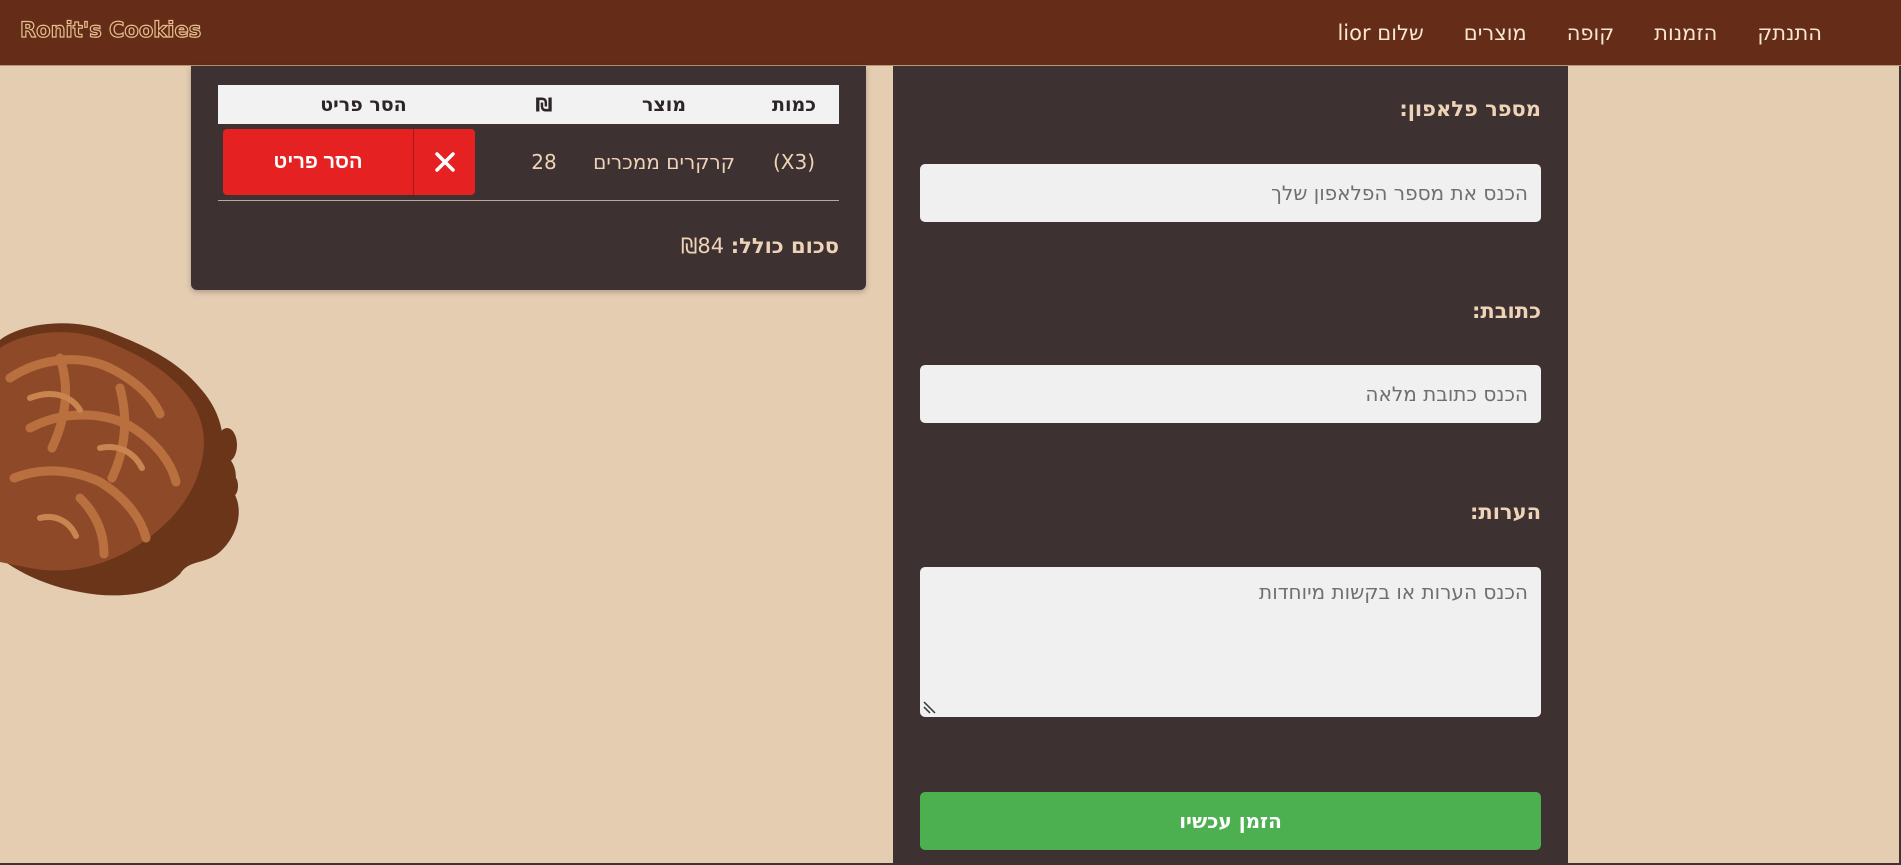 The width and height of the screenshot is (1901, 865). I want to click on header-qty: כמות, so click(793, 104).